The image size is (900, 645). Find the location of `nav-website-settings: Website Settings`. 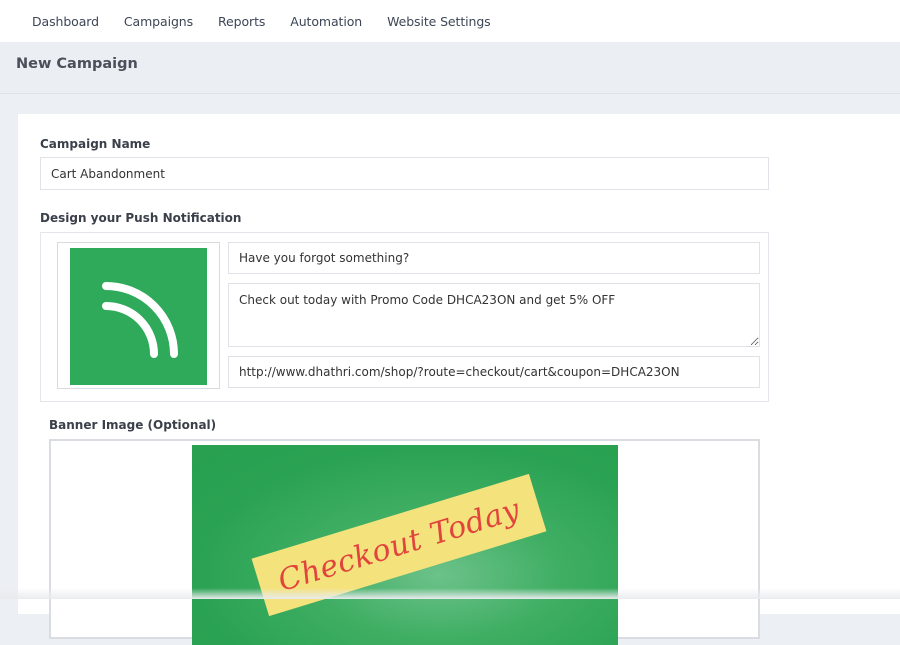

nav-website-settings: Website Settings is located at coordinates (439, 21).